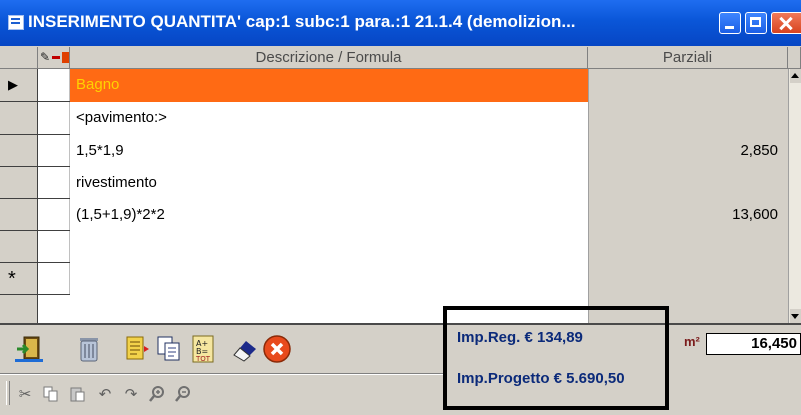 The image size is (801, 415). Describe the element at coordinates (245, 349) in the screenshot. I see `eraser-icon` at that location.